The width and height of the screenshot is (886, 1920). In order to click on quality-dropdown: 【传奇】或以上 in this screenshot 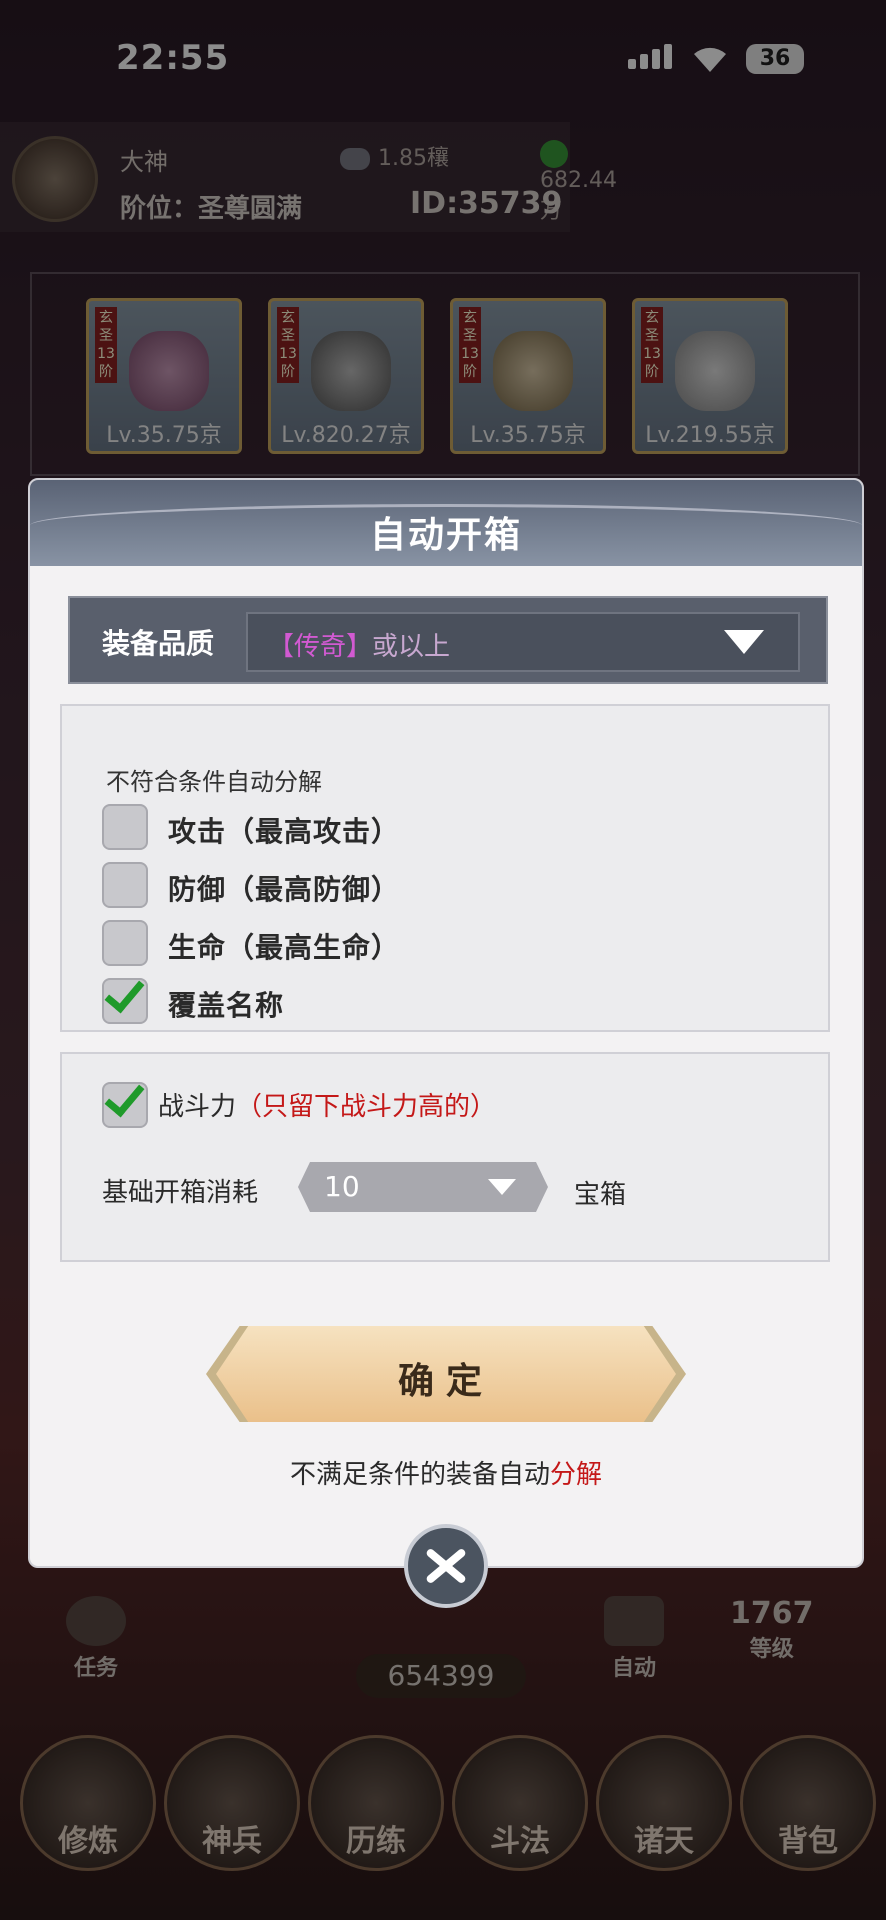, I will do `click(523, 642)`.